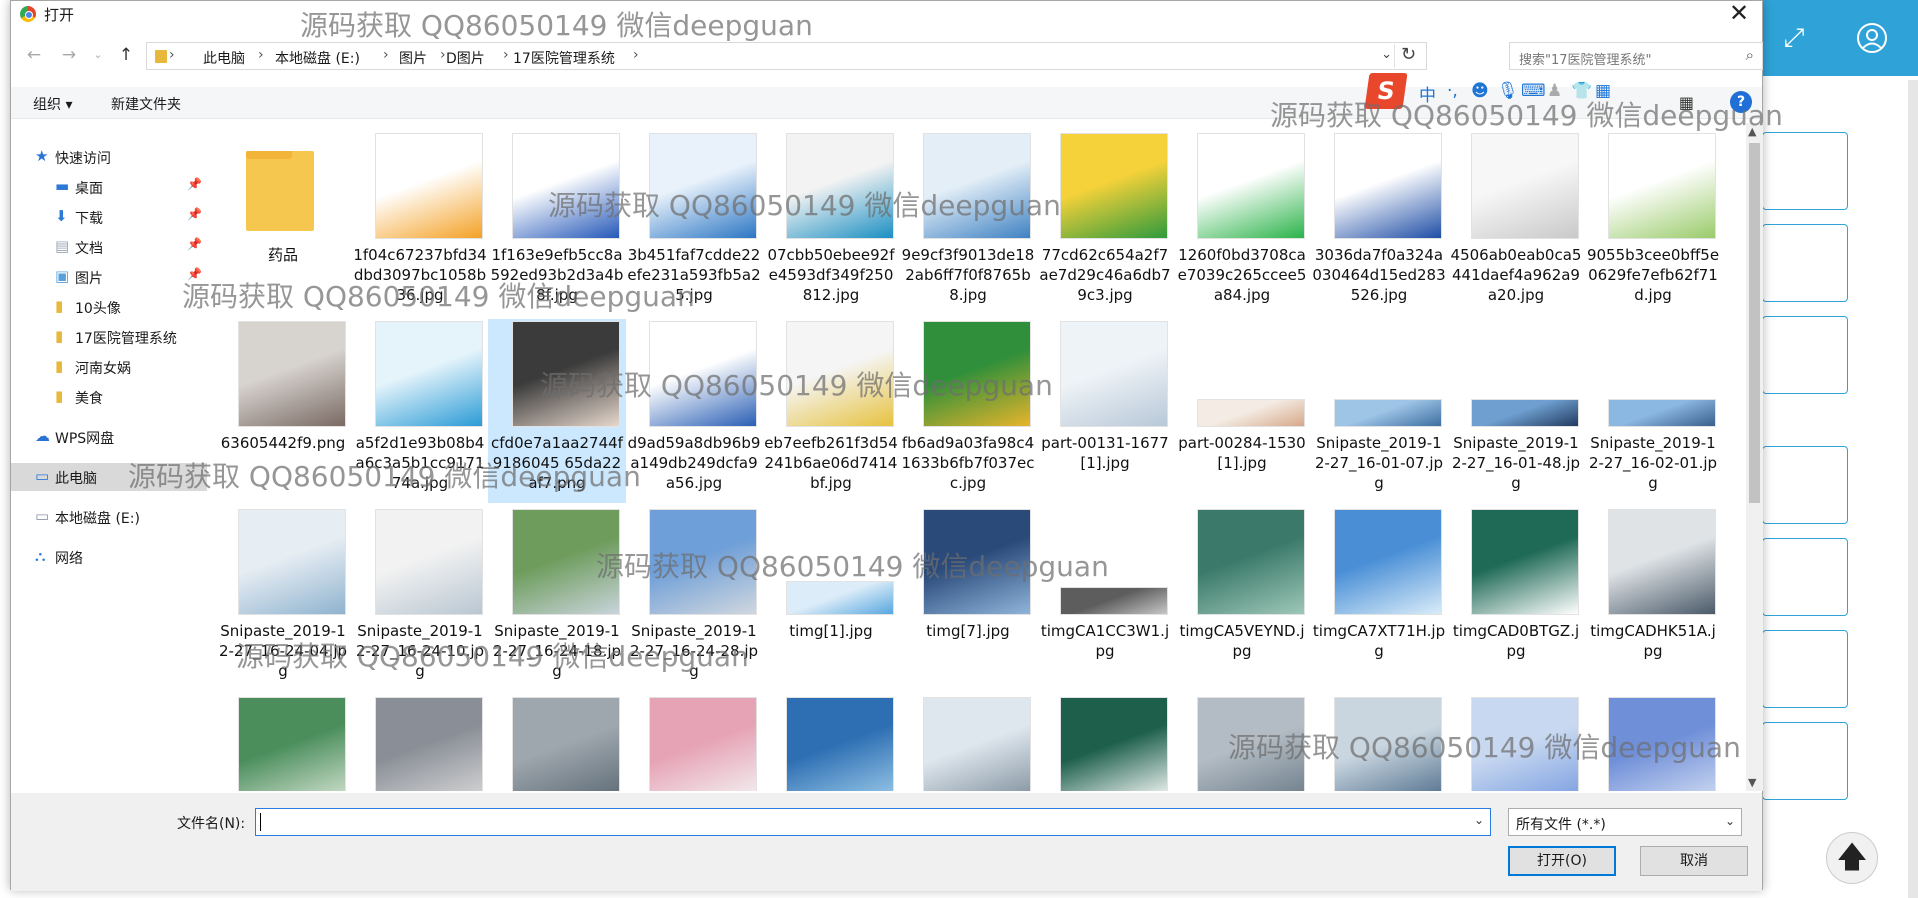 Image resolution: width=1918 pixels, height=898 pixels. Describe the element at coordinates (1408, 56) in the screenshot. I see `refresh-icon: ↻` at that location.